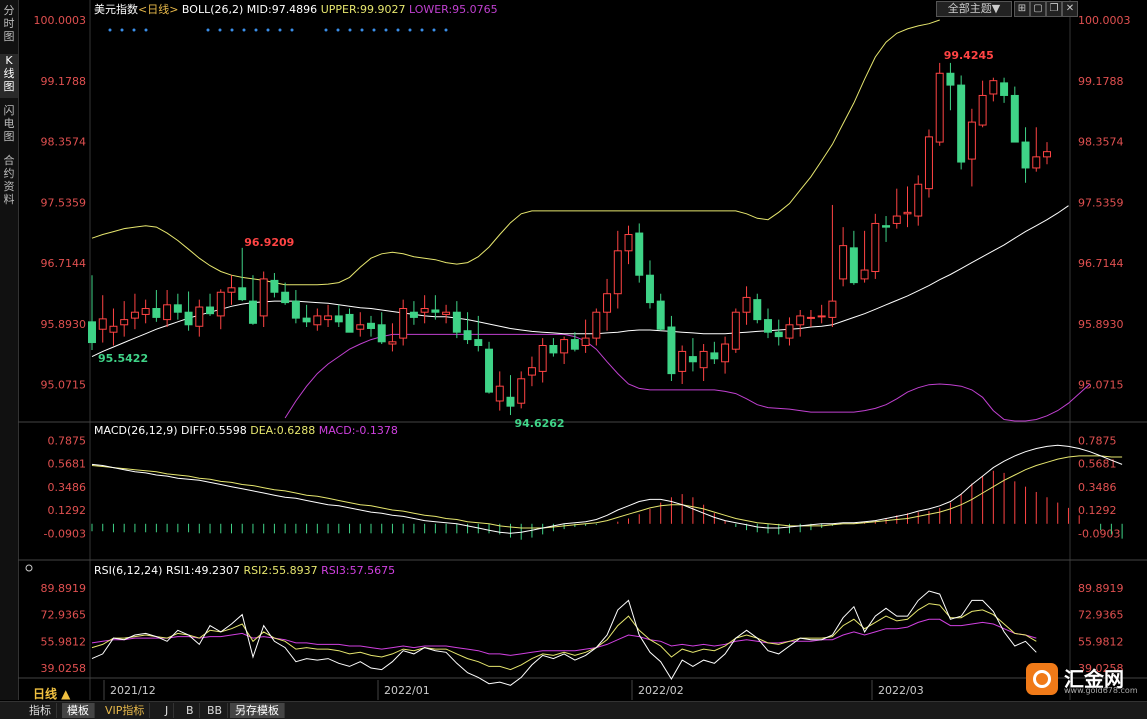  I want to click on legend-item: DEA:0.6288, so click(284, 430).